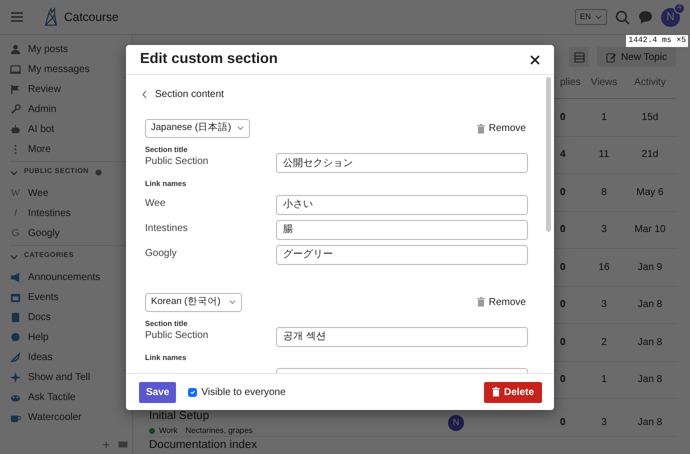  What do you see at coordinates (636, 57) in the screenshot?
I see `new-topic-button: New Topic` at bounding box center [636, 57].